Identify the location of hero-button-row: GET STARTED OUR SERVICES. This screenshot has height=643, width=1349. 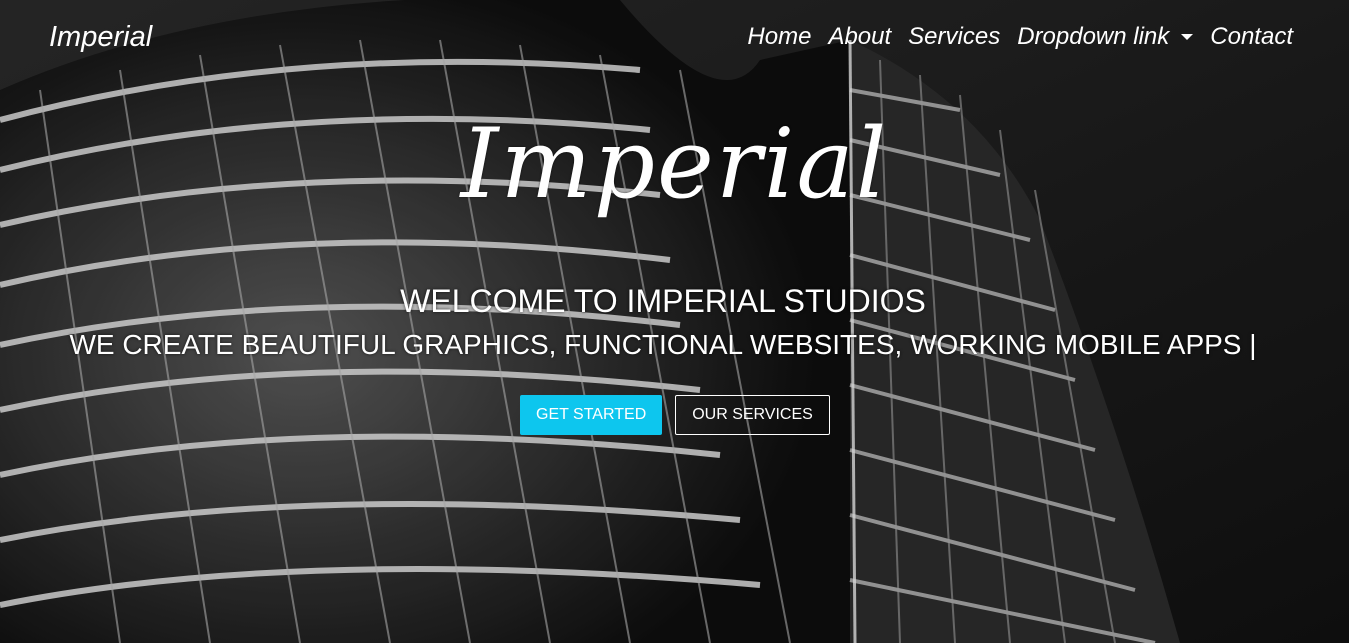
(675, 415).